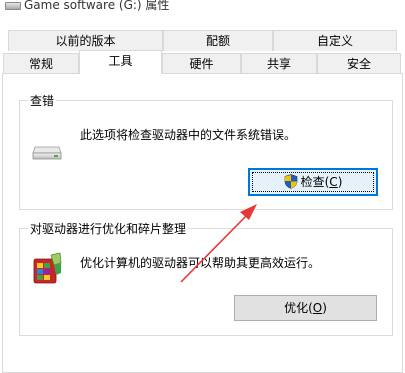  Describe the element at coordinates (279, 63) in the screenshot. I see `tab-sharing: 共享` at that location.